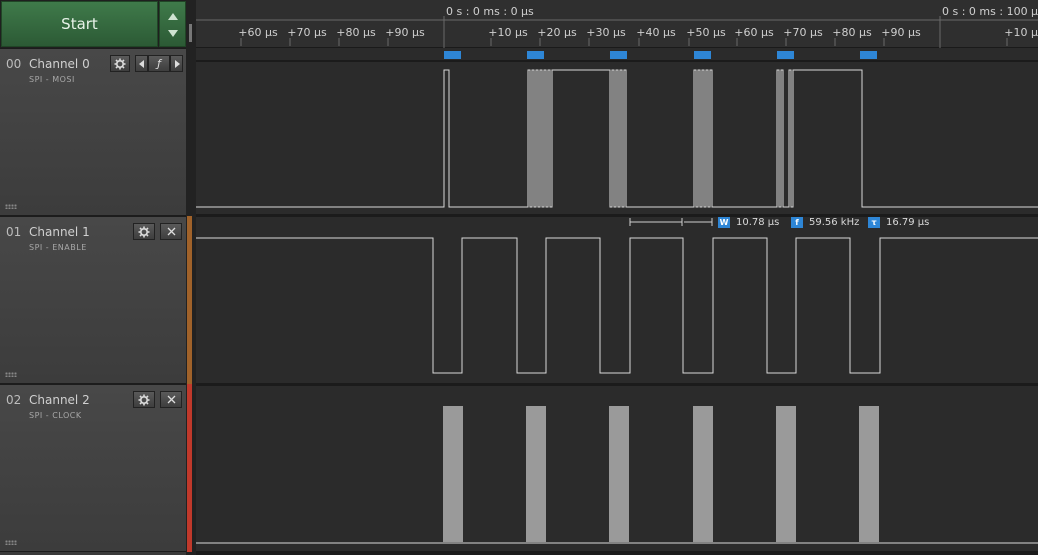  What do you see at coordinates (55, 415) in the screenshot?
I see `channel-subtitle: SPI - CLOCK` at bounding box center [55, 415].